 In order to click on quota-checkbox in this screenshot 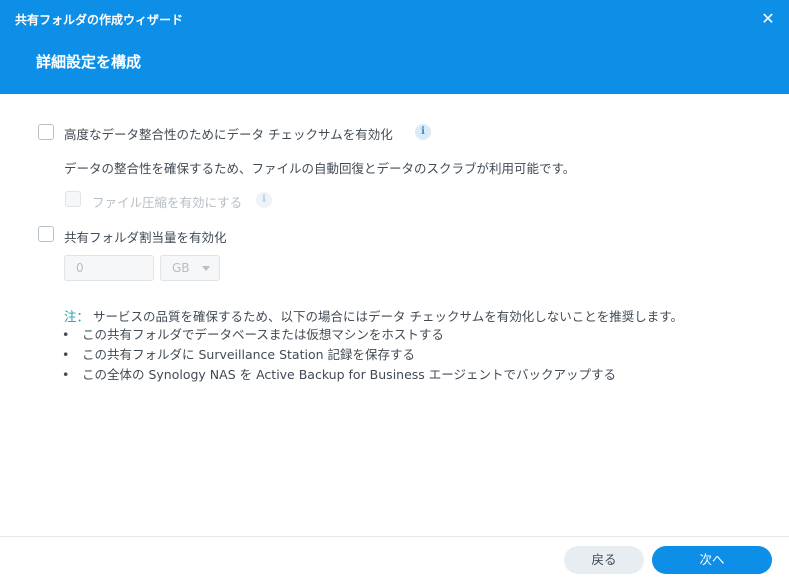, I will do `click(46, 234)`.